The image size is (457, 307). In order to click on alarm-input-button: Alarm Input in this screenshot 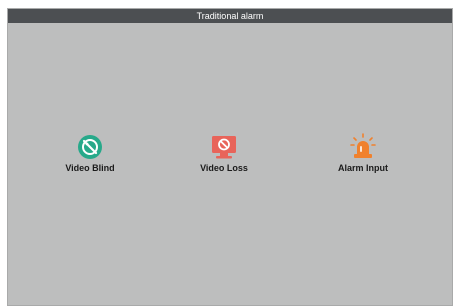, I will do `click(363, 157)`.